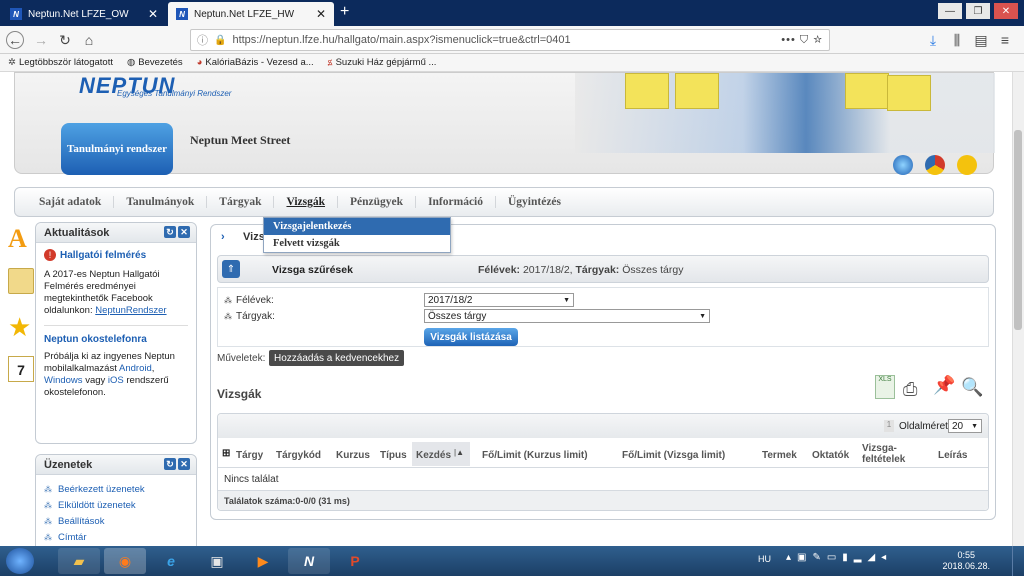 The image size is (1024, 576). Describe the element at coordinates (910, 389) in the screenshot. I see `print-icon: ⎙` at that location.